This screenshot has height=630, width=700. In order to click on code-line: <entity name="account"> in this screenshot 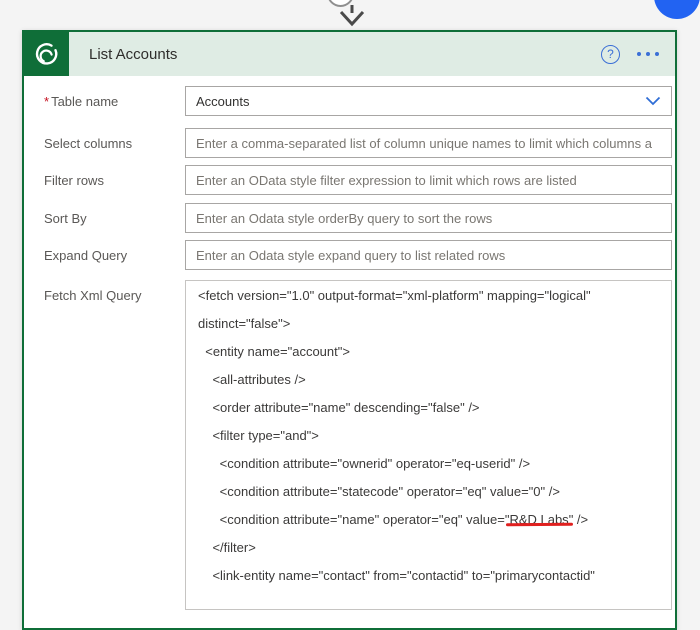, I will do `click(274, 351)`.